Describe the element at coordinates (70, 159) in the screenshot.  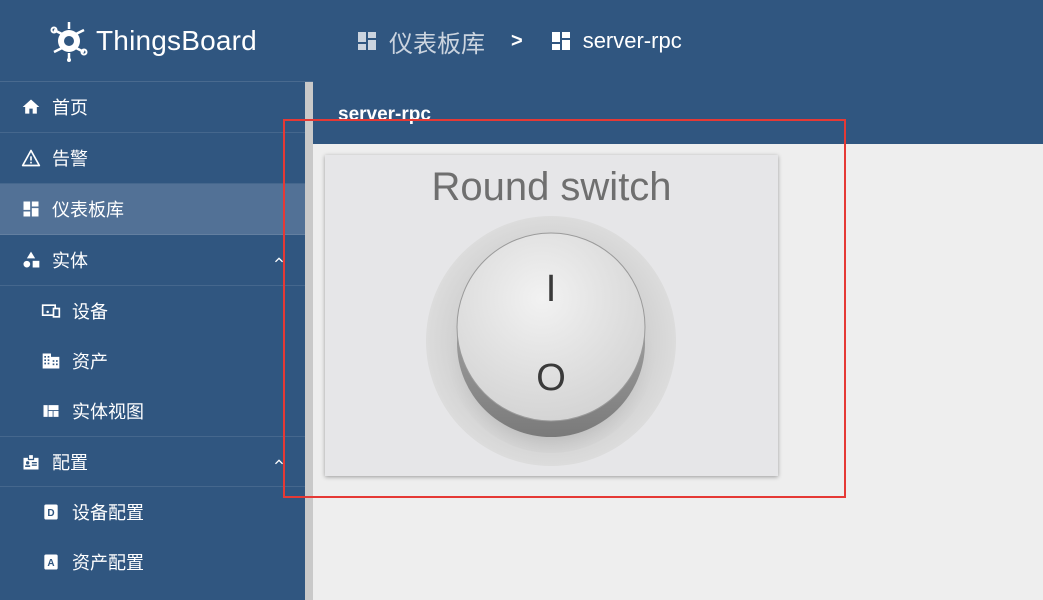
I see `sidebar-item-label: 告警` at that location.